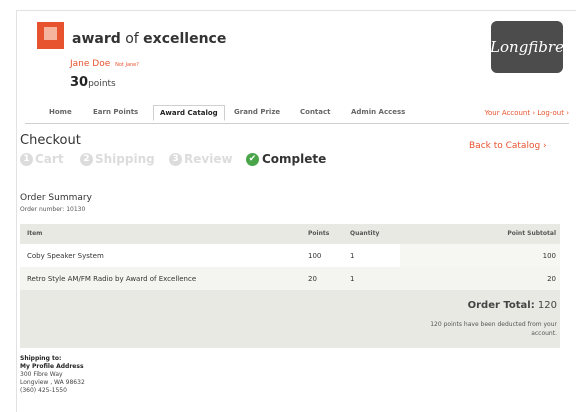 The width and height of the screenshot is (576, 412). I want to click on order-total: Order Total: 120, so click(512, 305).